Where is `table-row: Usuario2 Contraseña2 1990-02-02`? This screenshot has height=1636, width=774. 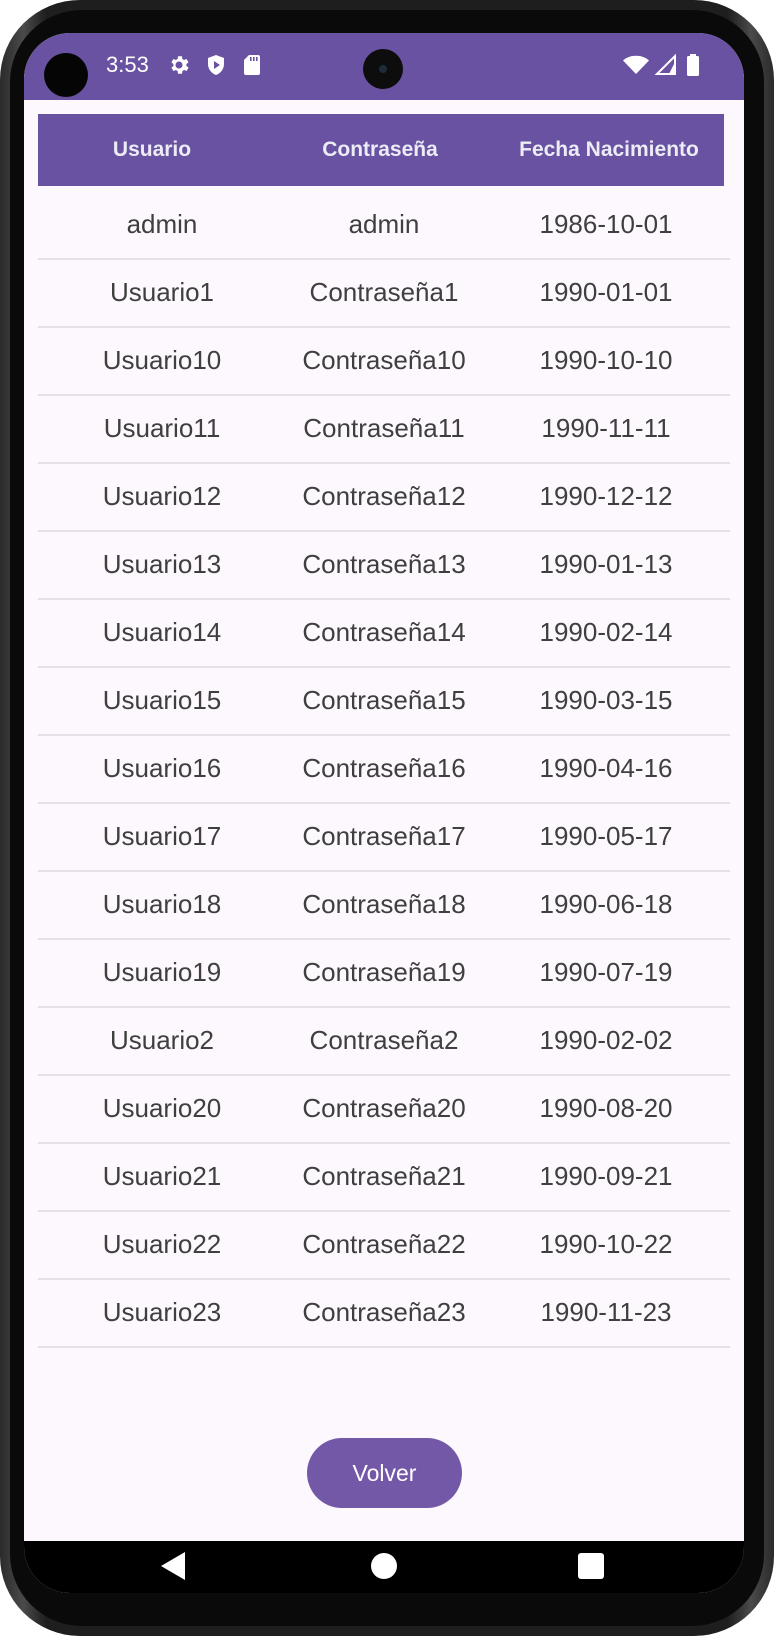 table-row: Usuario2 Contraseña2 1990-02-02 is located at coordinates (384, 1041).